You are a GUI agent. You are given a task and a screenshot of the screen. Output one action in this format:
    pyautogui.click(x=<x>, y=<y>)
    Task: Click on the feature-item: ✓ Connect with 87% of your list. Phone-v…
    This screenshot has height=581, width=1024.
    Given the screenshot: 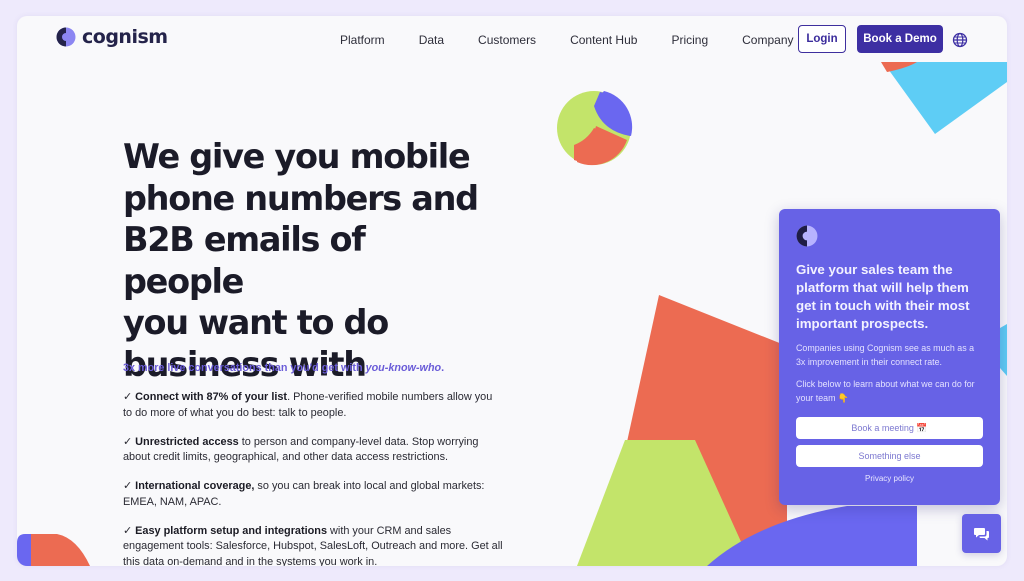 What is the action you would take?
    pyautogui.click(x=313, y=405)
    